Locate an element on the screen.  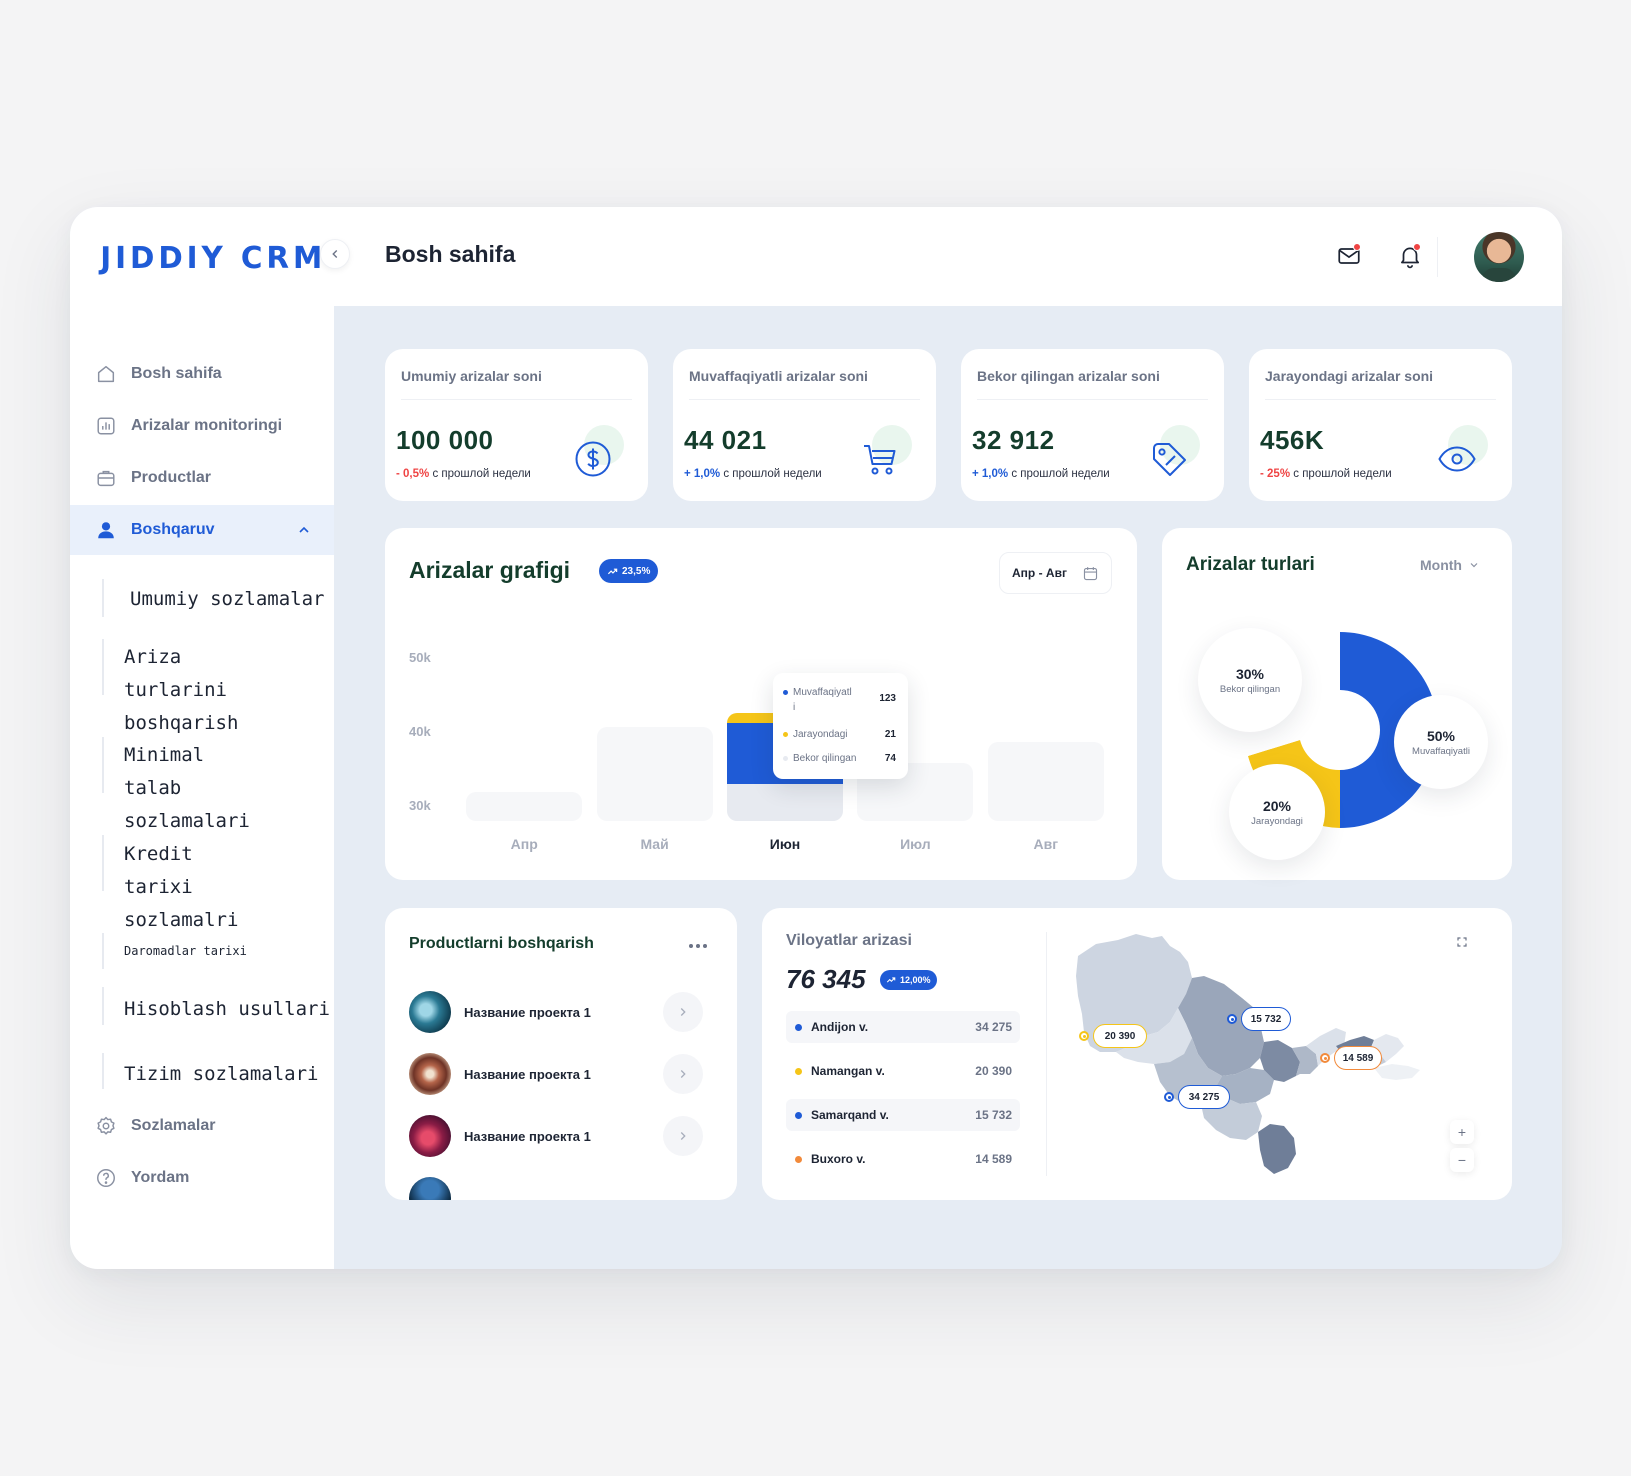
map-pin-buxoro: 14 589 is located at coordinates (1358, 1058).